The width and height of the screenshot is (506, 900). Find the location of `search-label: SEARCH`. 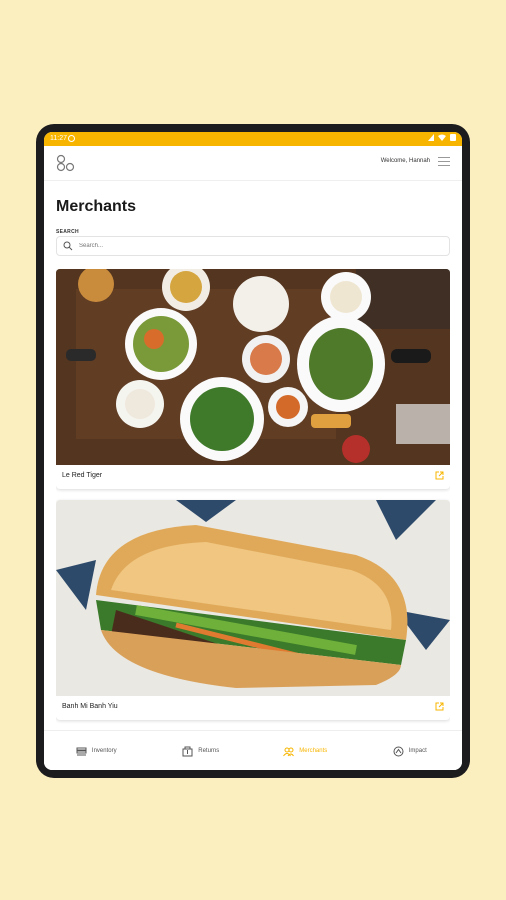

search-label: SEARCH is located at coordinates (67, 232).